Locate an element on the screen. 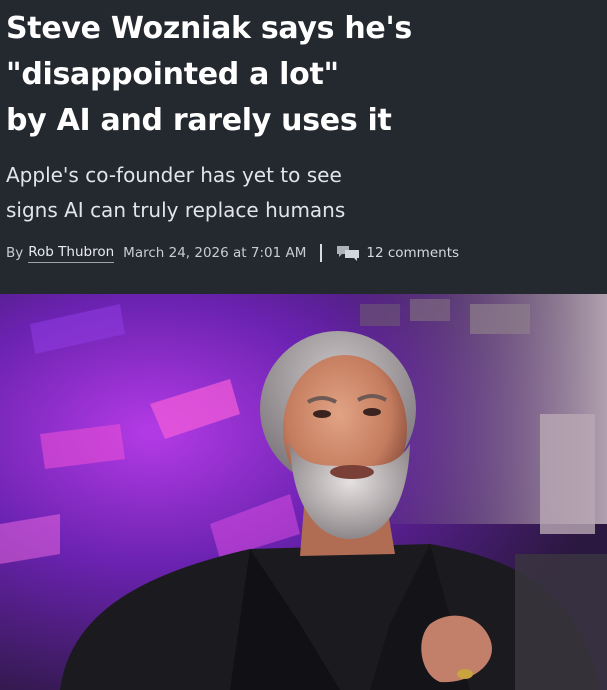  publish-date: March 24, 2026 at 7:01 AM is located at coordinates (215, 253).